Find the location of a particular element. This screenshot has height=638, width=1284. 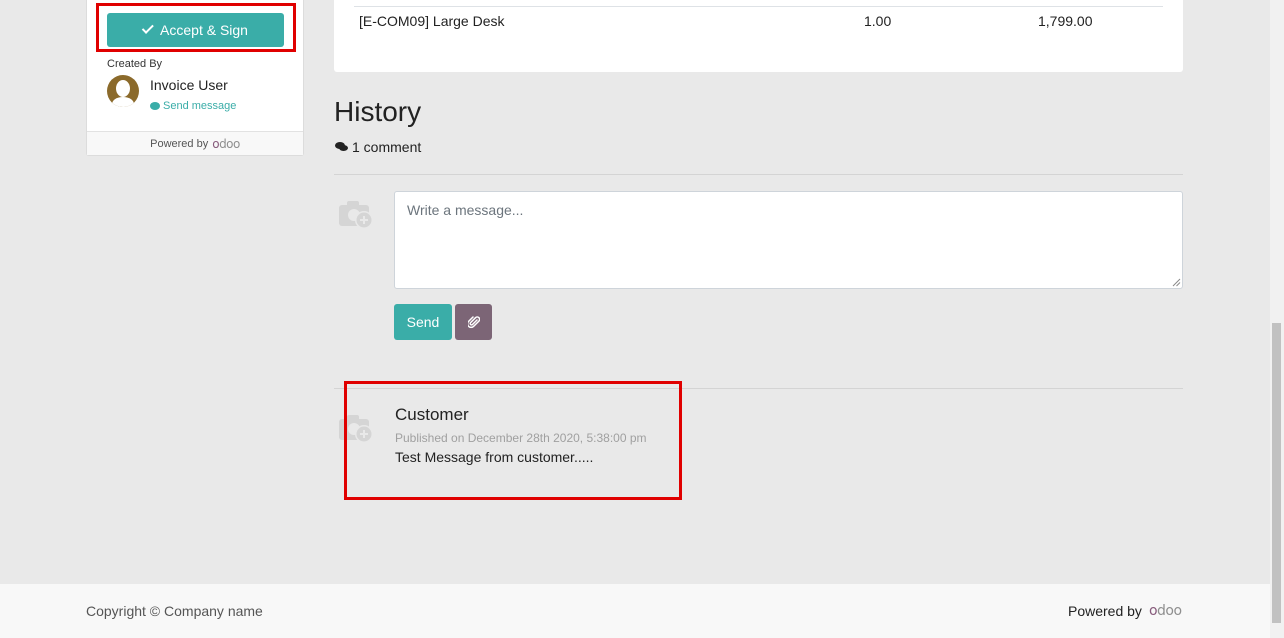

resize-grip-icon is located at coordinates (1176, 282).